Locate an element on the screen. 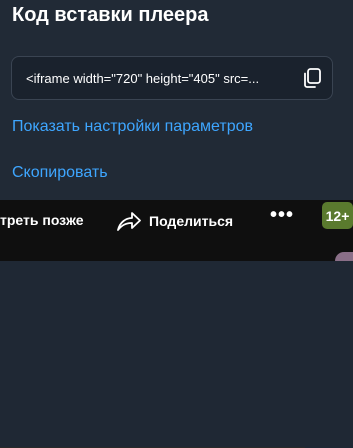  share-button: Поделиться is located at coordinates (174, 221).